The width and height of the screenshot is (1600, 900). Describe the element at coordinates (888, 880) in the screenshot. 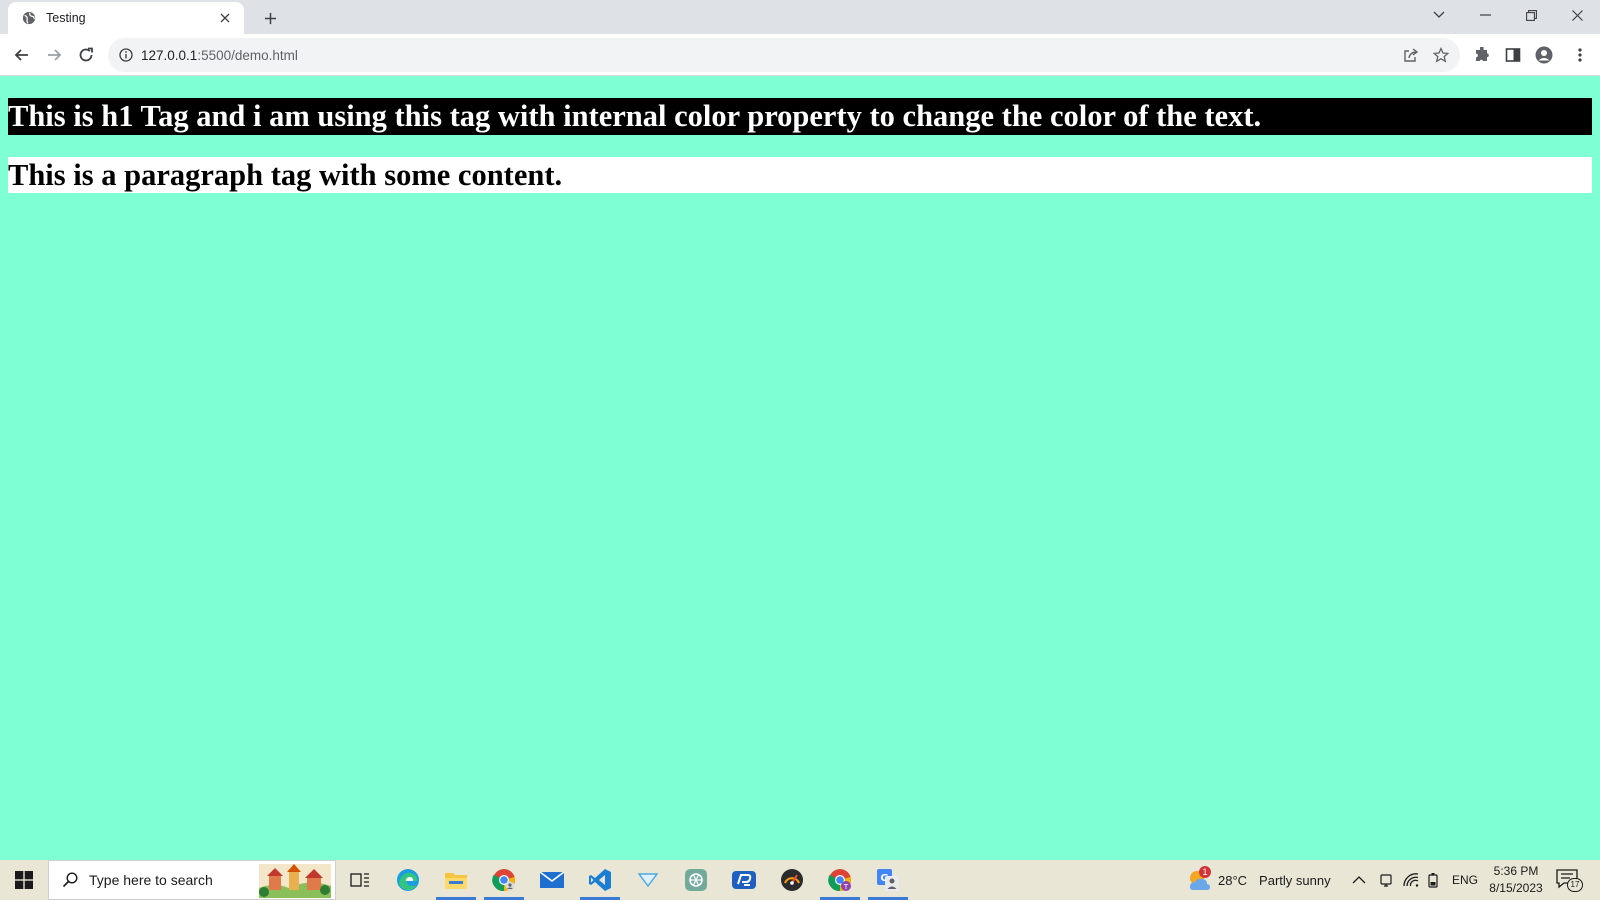

I see `google-translate-icon: G` at that location.